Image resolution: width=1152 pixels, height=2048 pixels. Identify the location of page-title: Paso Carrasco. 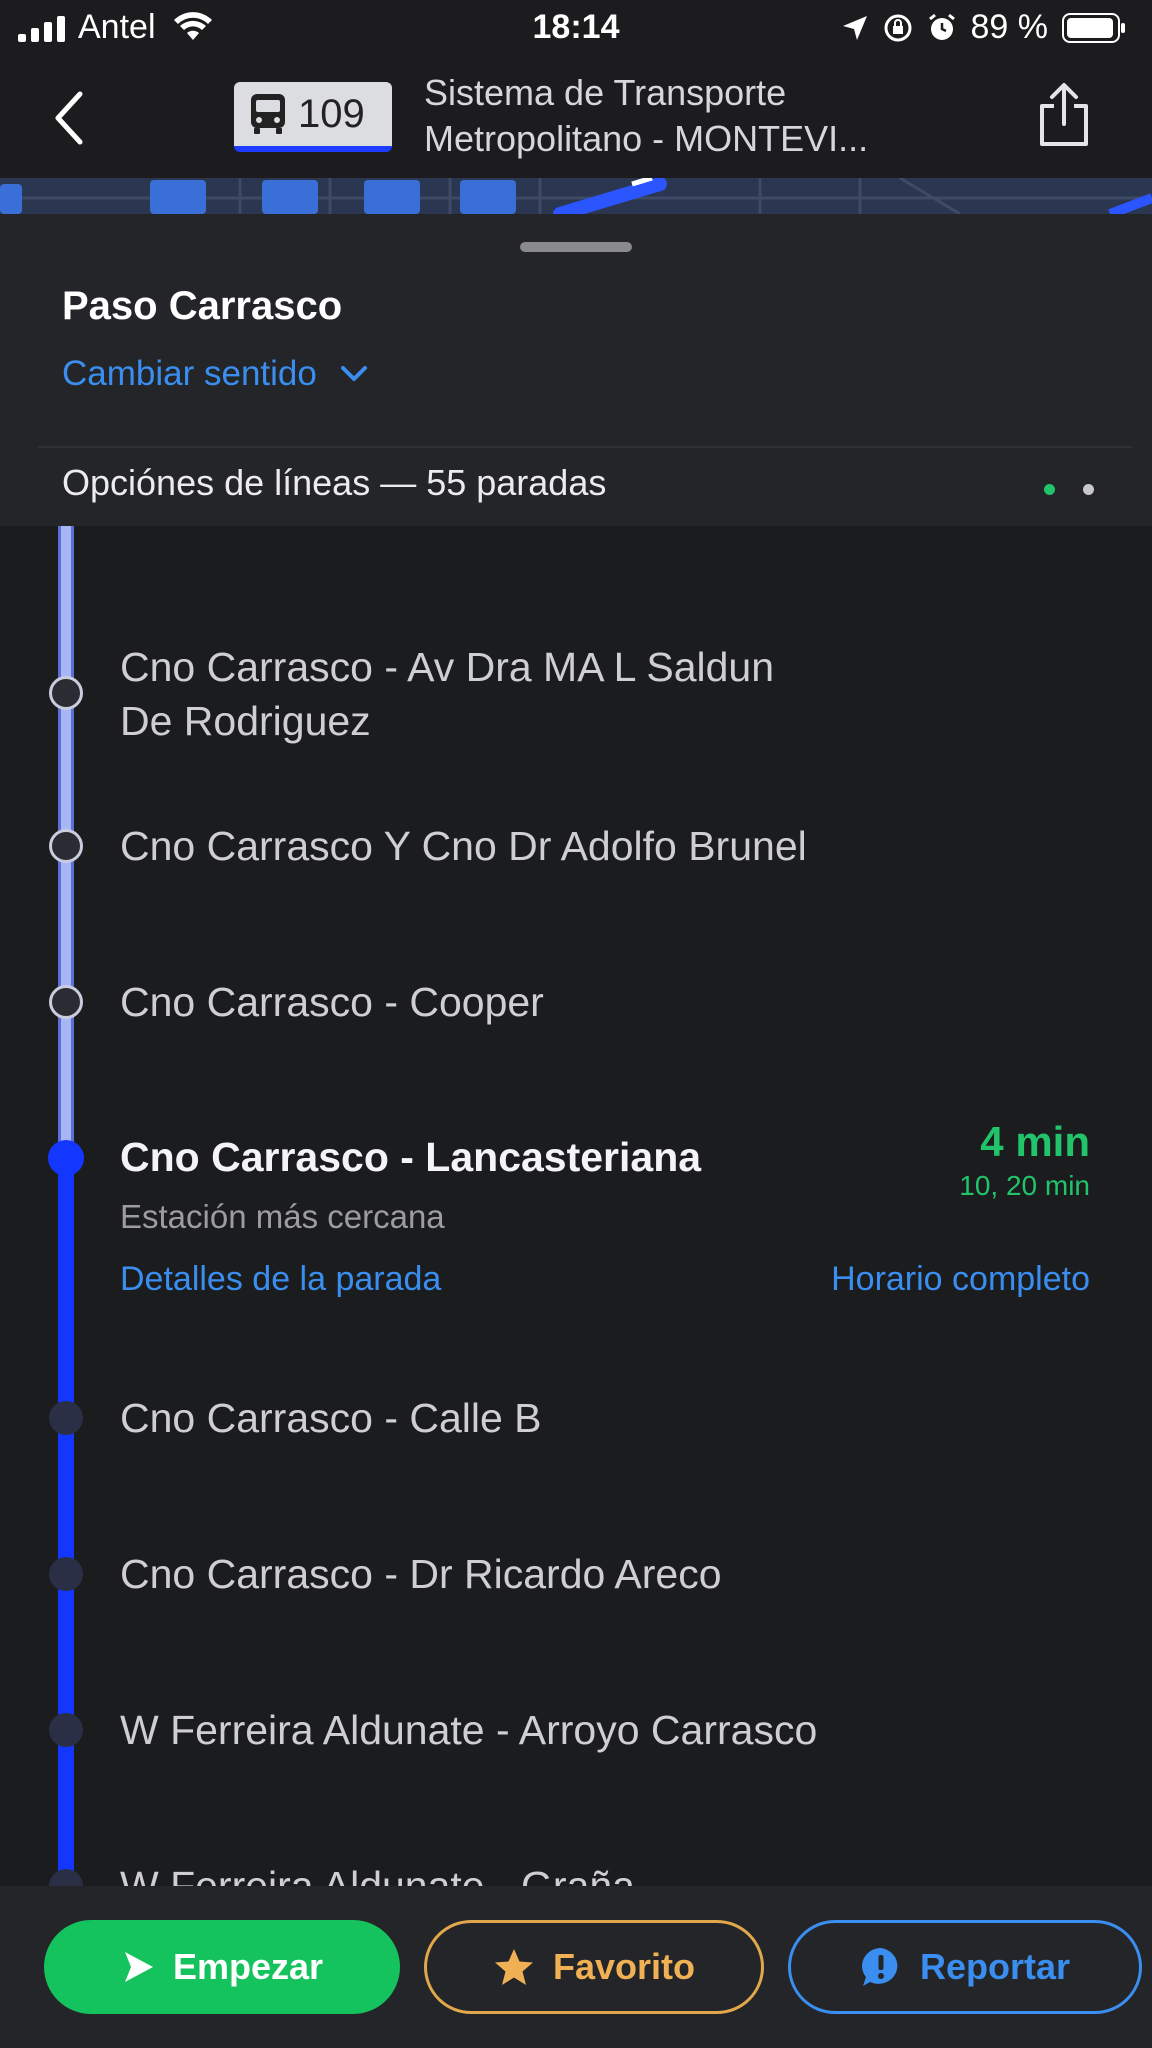
(202, 306).